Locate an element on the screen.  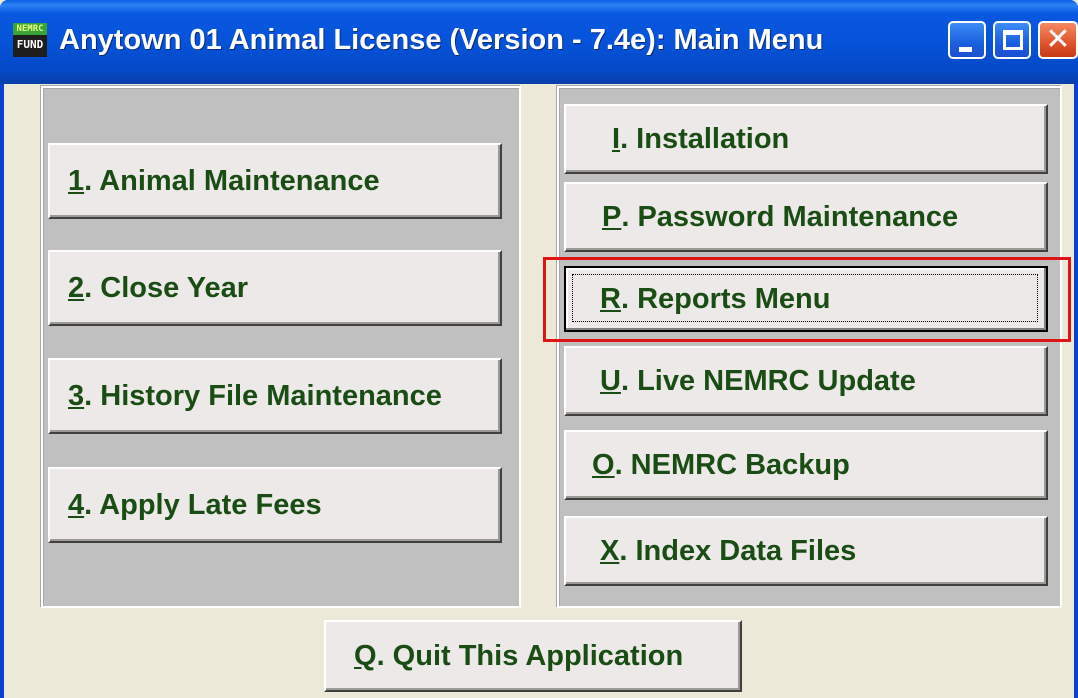
button-label: . Password Maintenance is located at coordinates (790, 216).